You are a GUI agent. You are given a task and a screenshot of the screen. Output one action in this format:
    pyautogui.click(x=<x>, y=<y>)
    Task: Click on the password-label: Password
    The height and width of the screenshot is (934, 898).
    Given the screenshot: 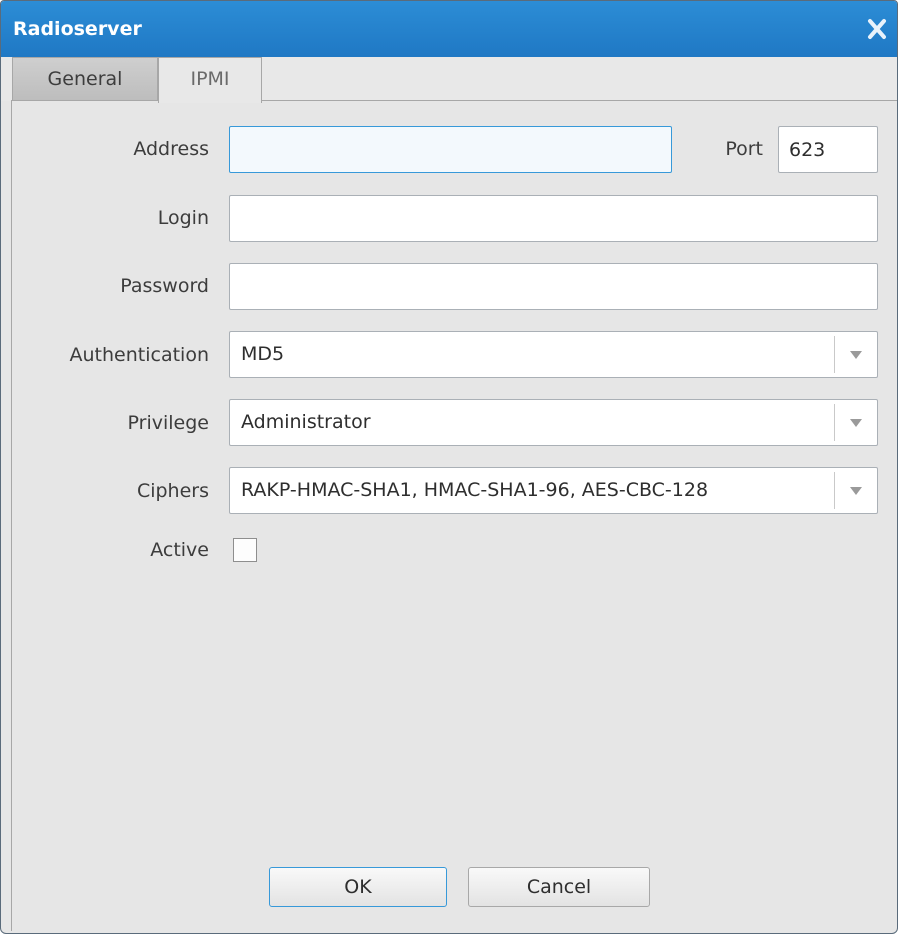 What is the action you would take?
    pyautogui.click(x=164, y=286)
    